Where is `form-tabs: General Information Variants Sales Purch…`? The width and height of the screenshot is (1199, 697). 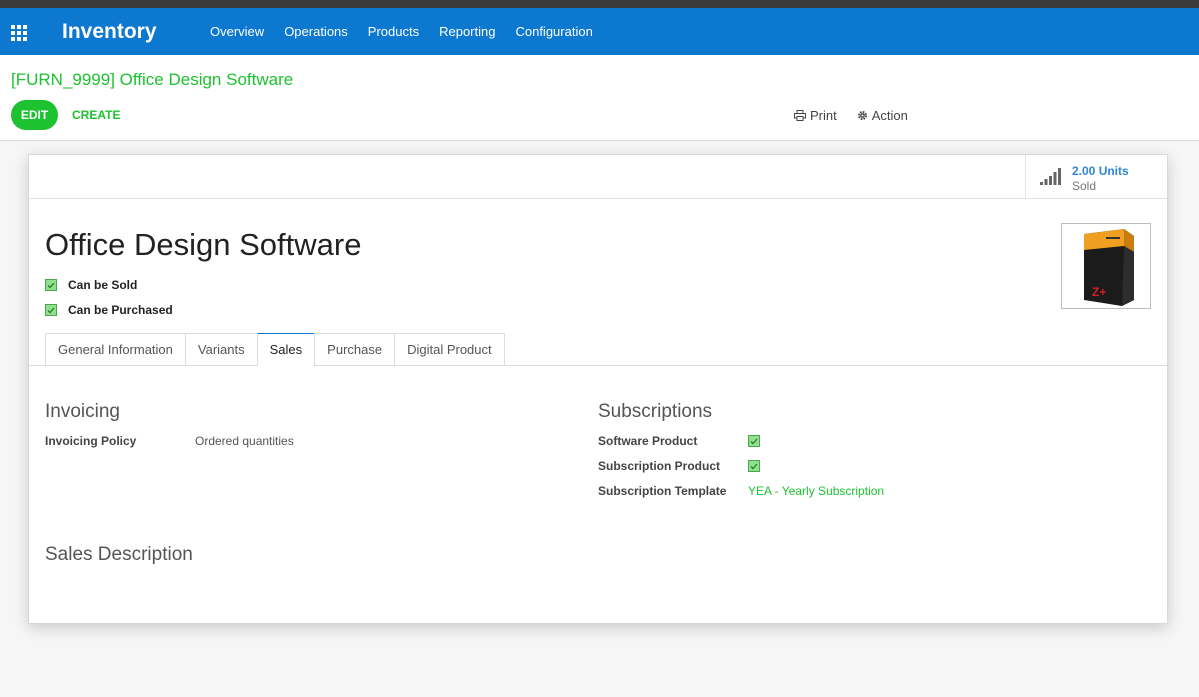
form-tabs: General Information Variants Sales Purch… is located at coordinates (275, 349).